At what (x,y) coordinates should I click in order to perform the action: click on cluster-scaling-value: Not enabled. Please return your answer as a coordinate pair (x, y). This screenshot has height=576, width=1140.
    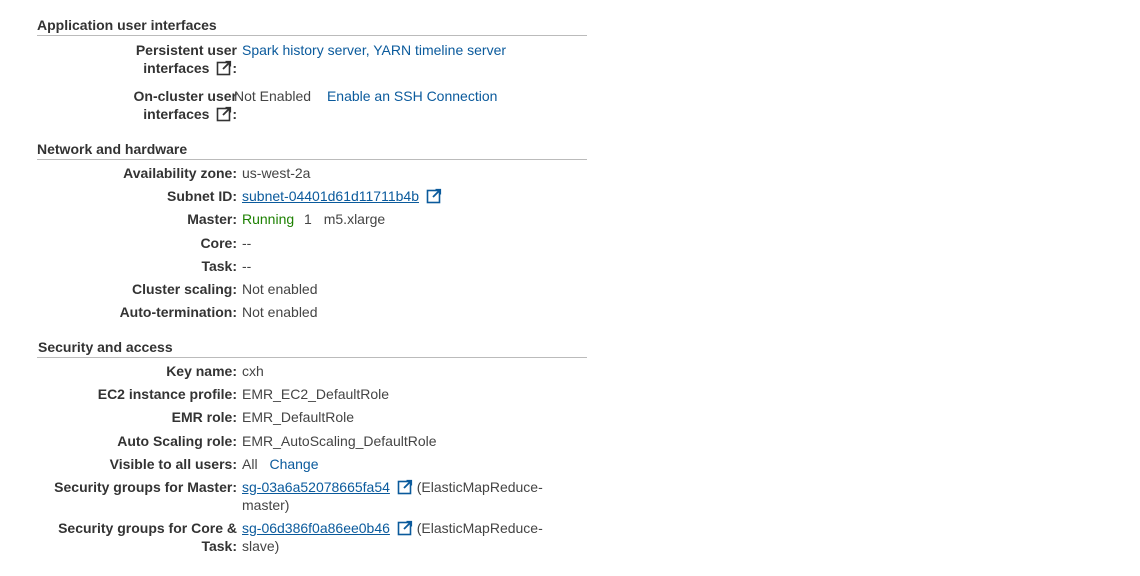
    Looking at the image, I should click on (280, 289).